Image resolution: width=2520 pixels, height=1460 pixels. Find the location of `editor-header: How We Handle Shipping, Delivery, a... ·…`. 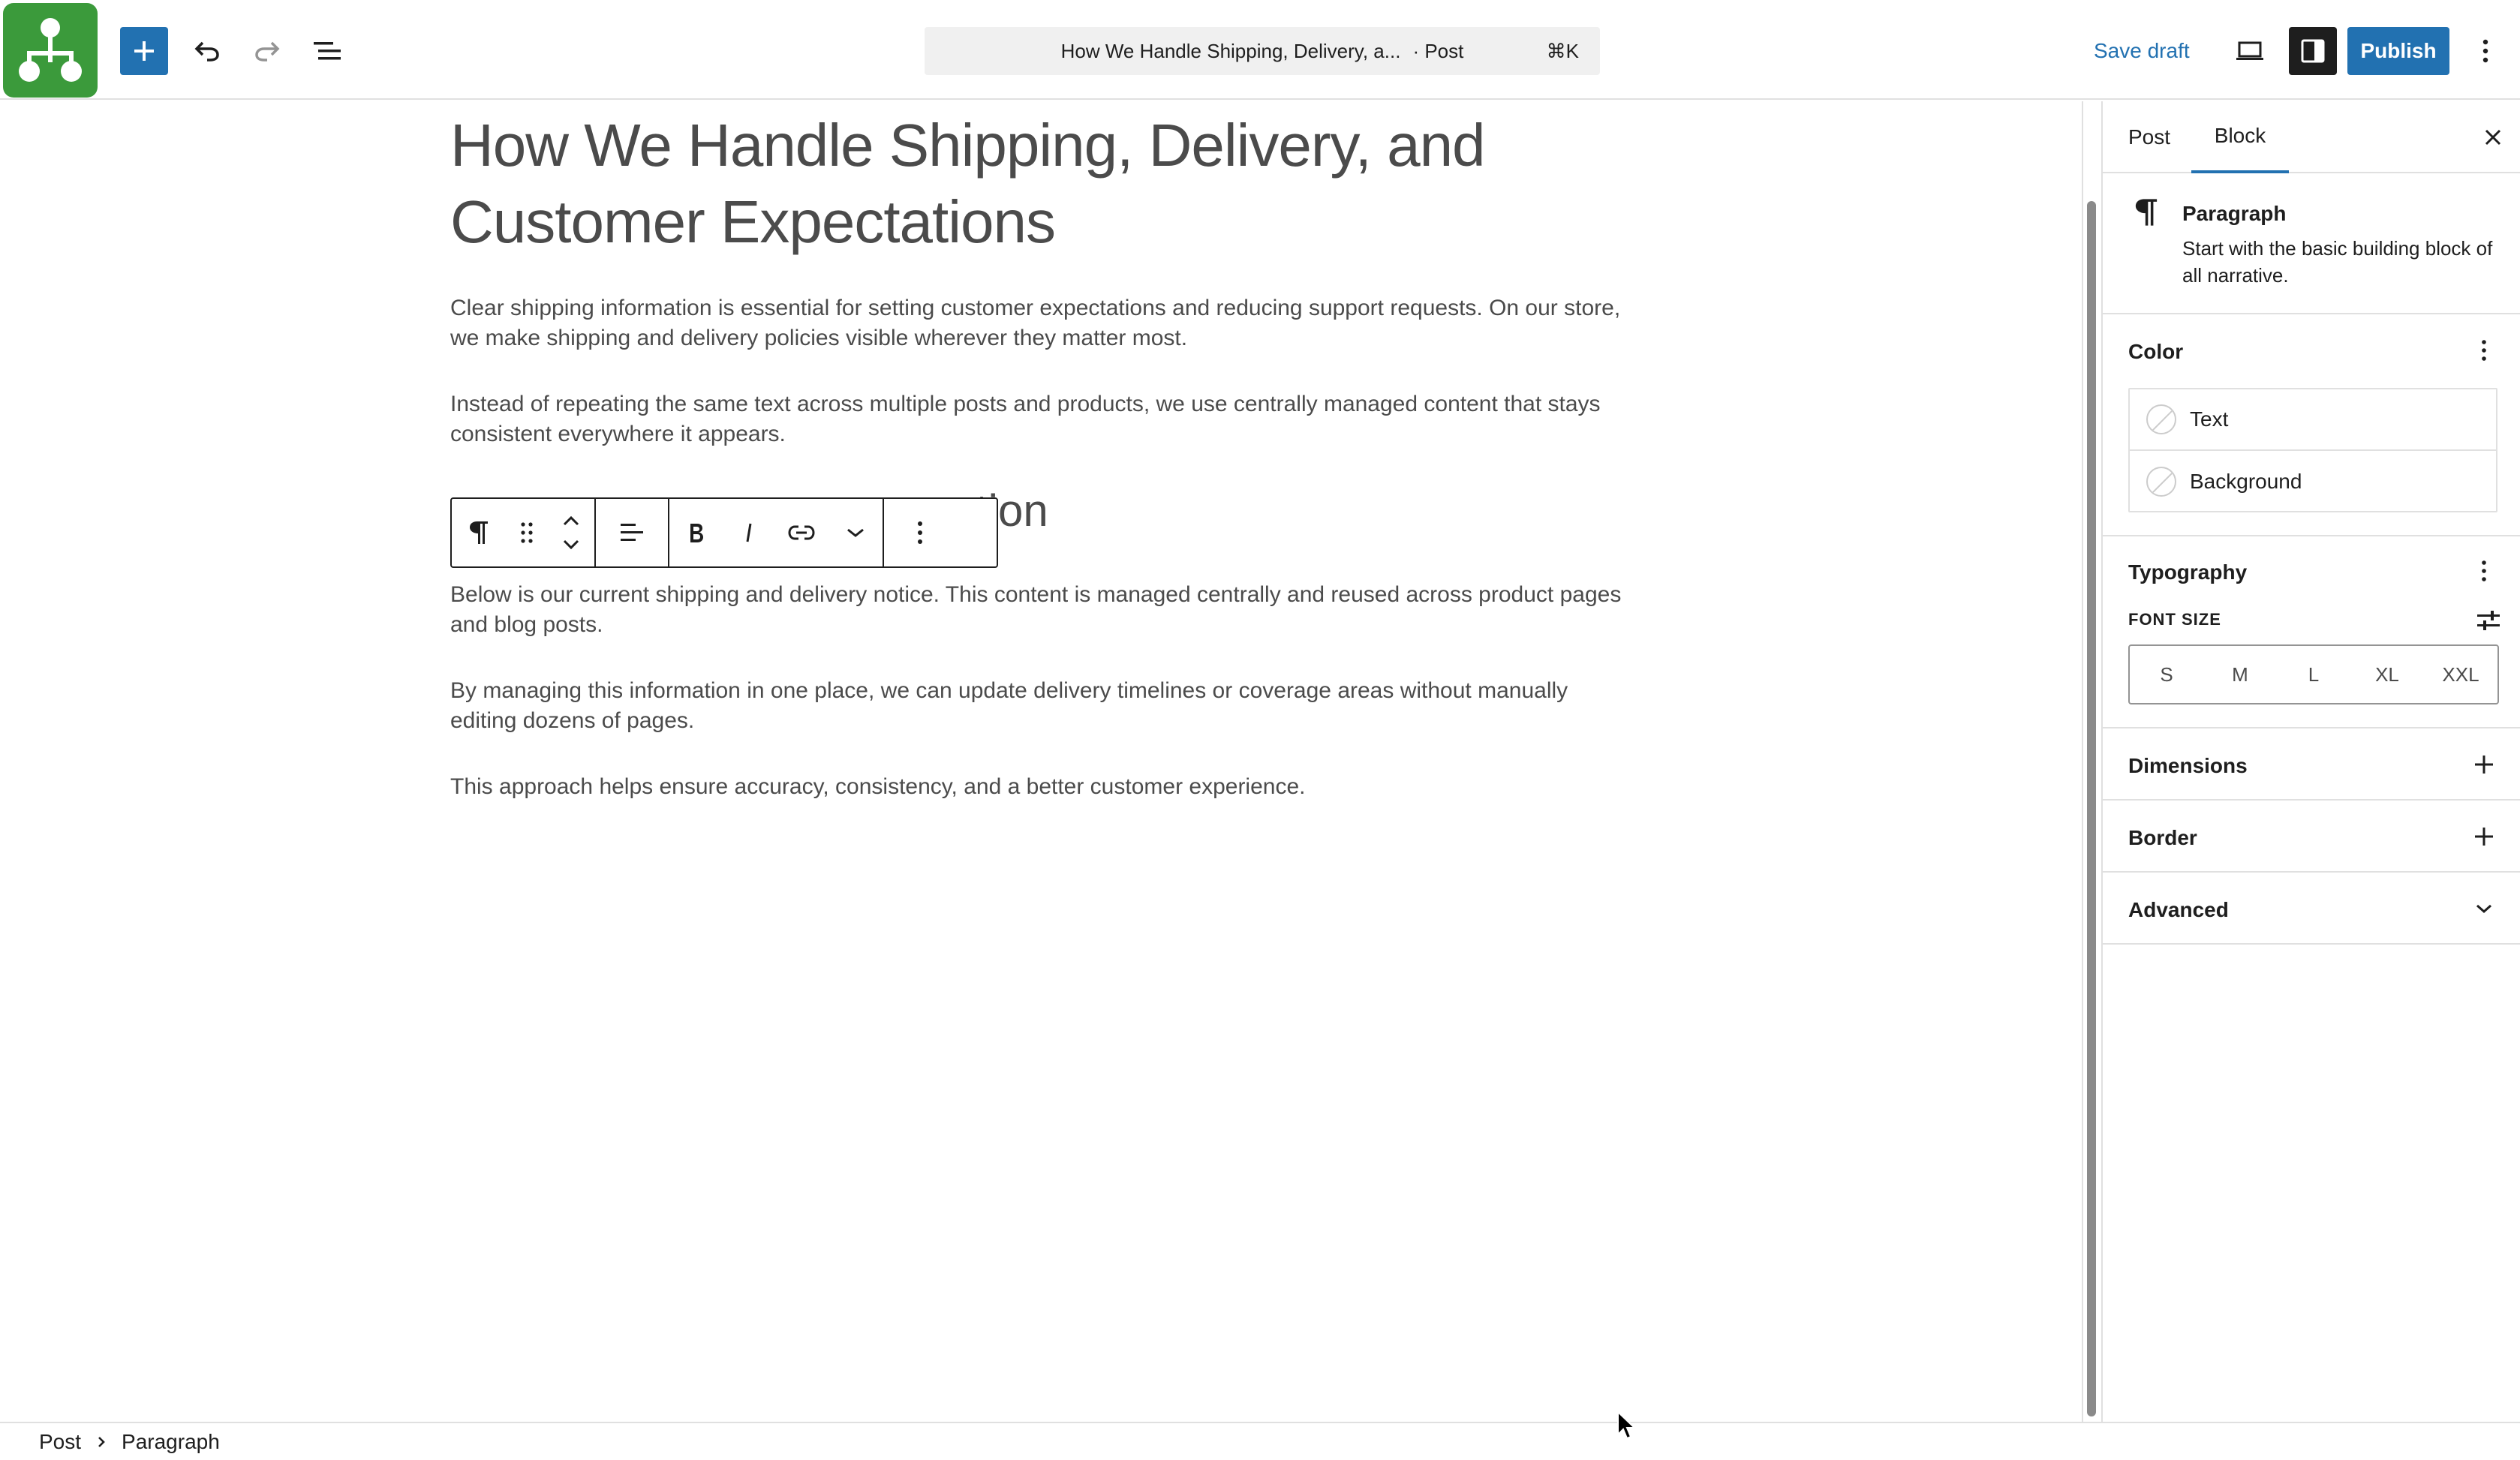

editor-header: How We Handle Shipping, Delivery, a... ·… is located at coordinates (1260, 50).